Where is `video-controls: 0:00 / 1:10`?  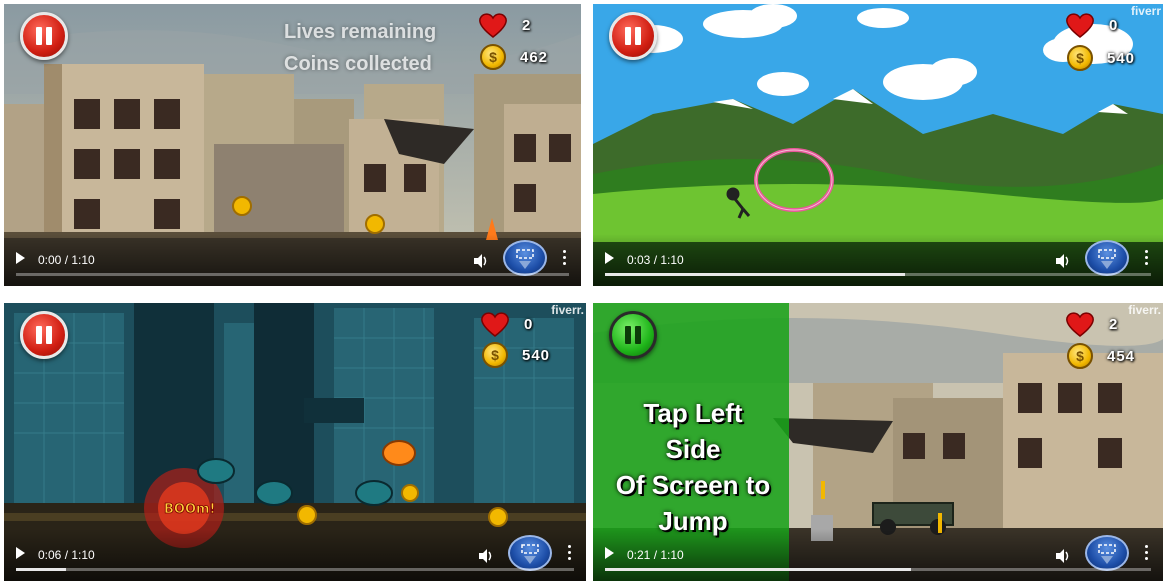
video-controls: 0:00 / 1:10 is located at coordinates (292, 260).